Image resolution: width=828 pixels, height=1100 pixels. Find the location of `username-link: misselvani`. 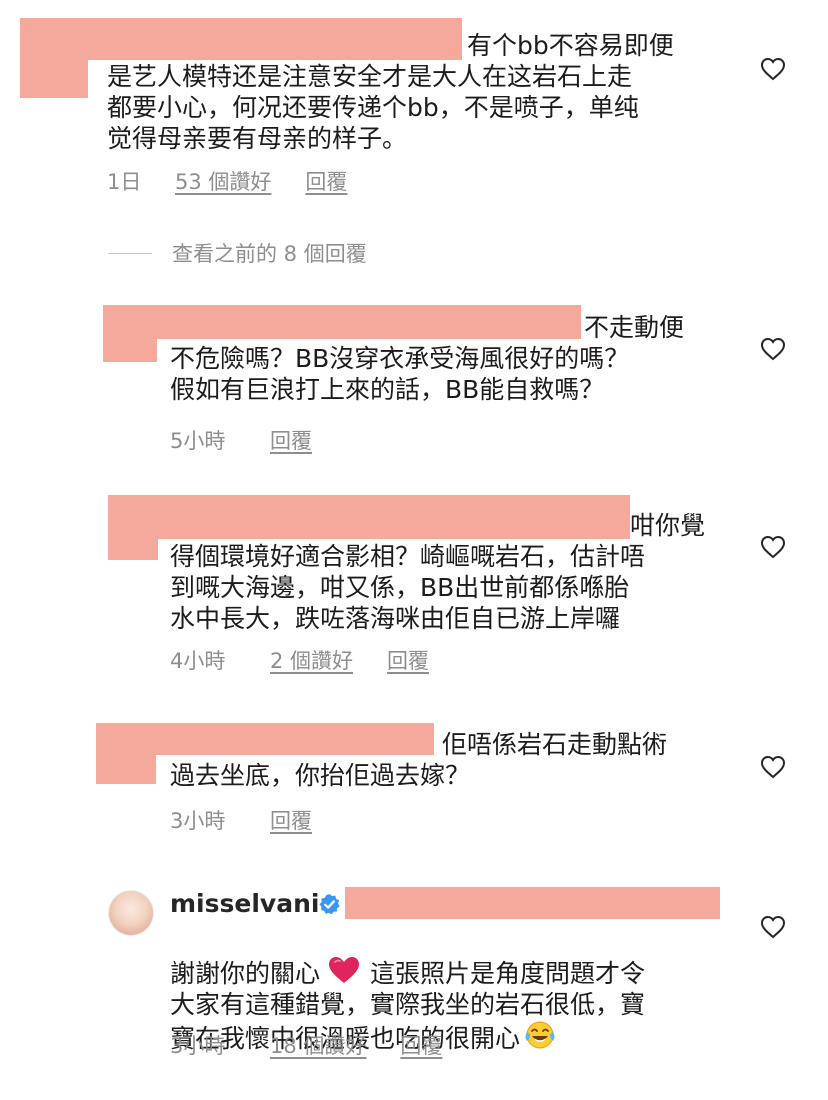

username-link: misselvani is located at coordinates (244, 903).